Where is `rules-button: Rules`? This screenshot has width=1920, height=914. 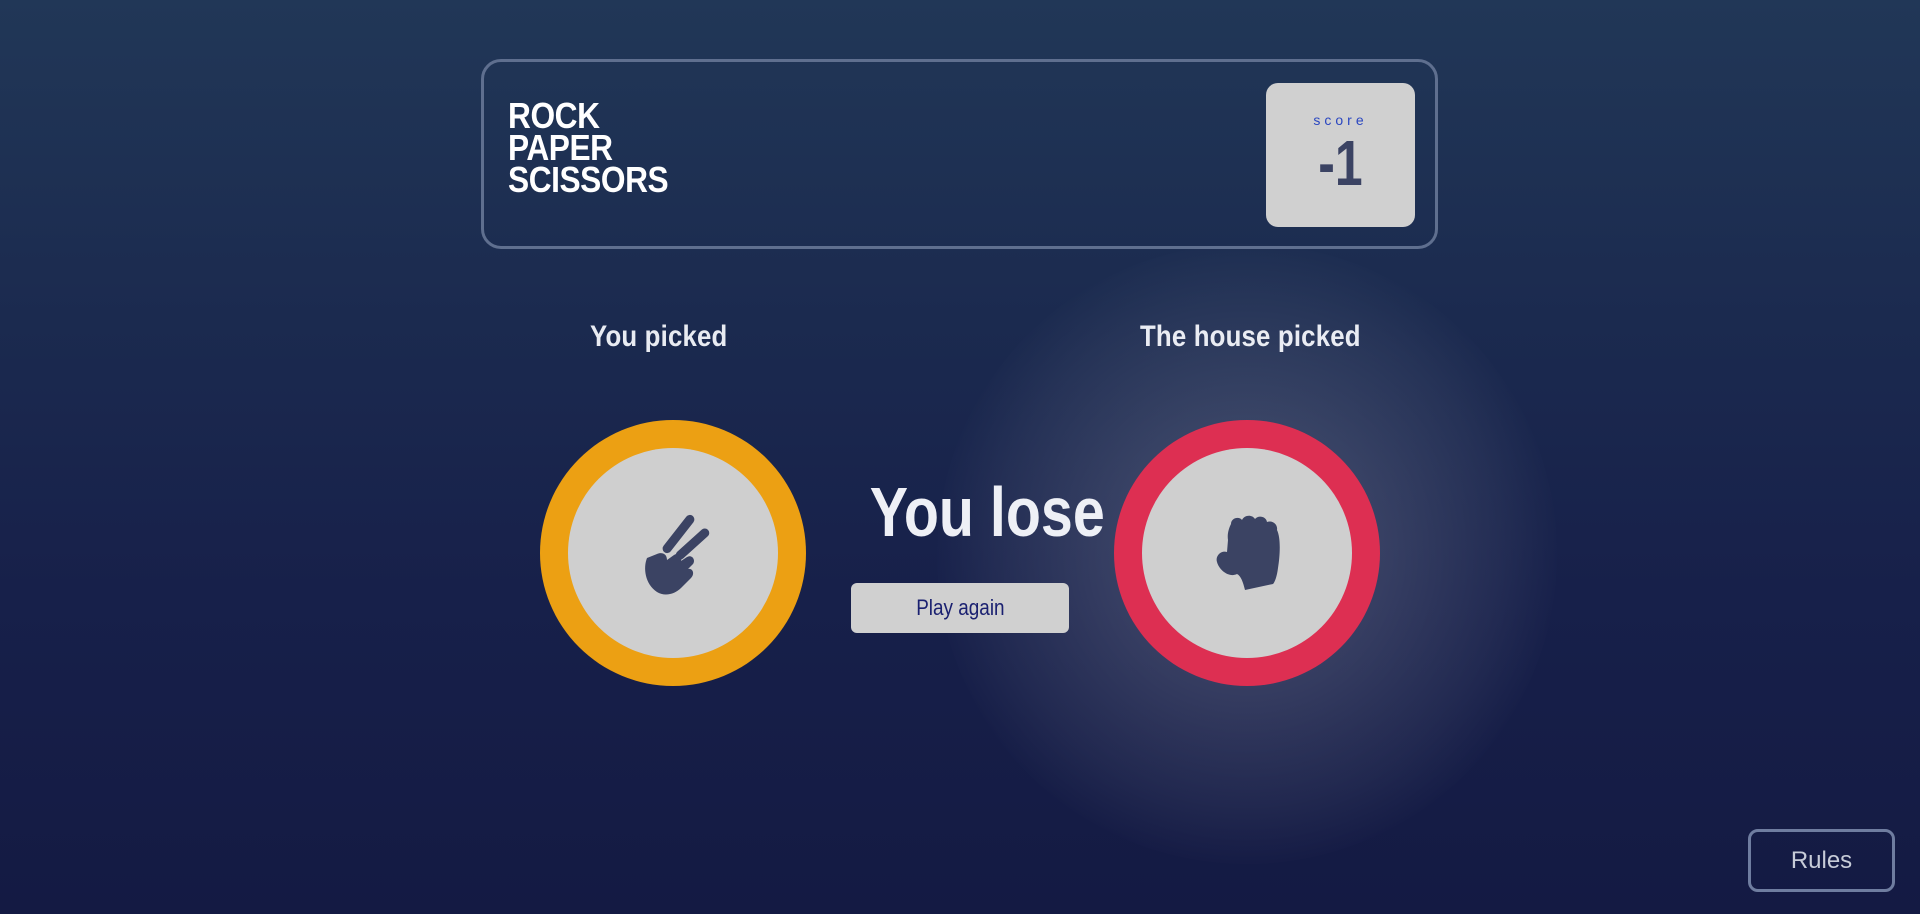
rules-button: Rules is located at coordinates (1821, 860).